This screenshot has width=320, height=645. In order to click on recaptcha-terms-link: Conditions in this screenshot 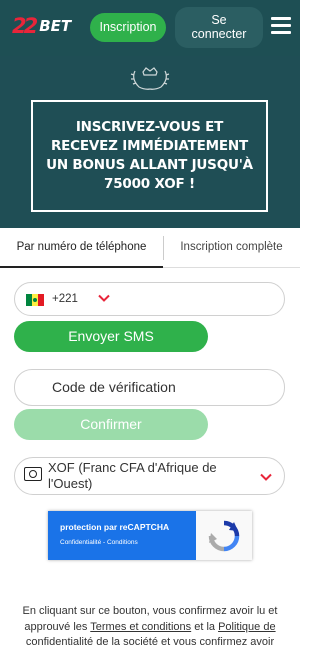, I will do `click(122, 542)`.